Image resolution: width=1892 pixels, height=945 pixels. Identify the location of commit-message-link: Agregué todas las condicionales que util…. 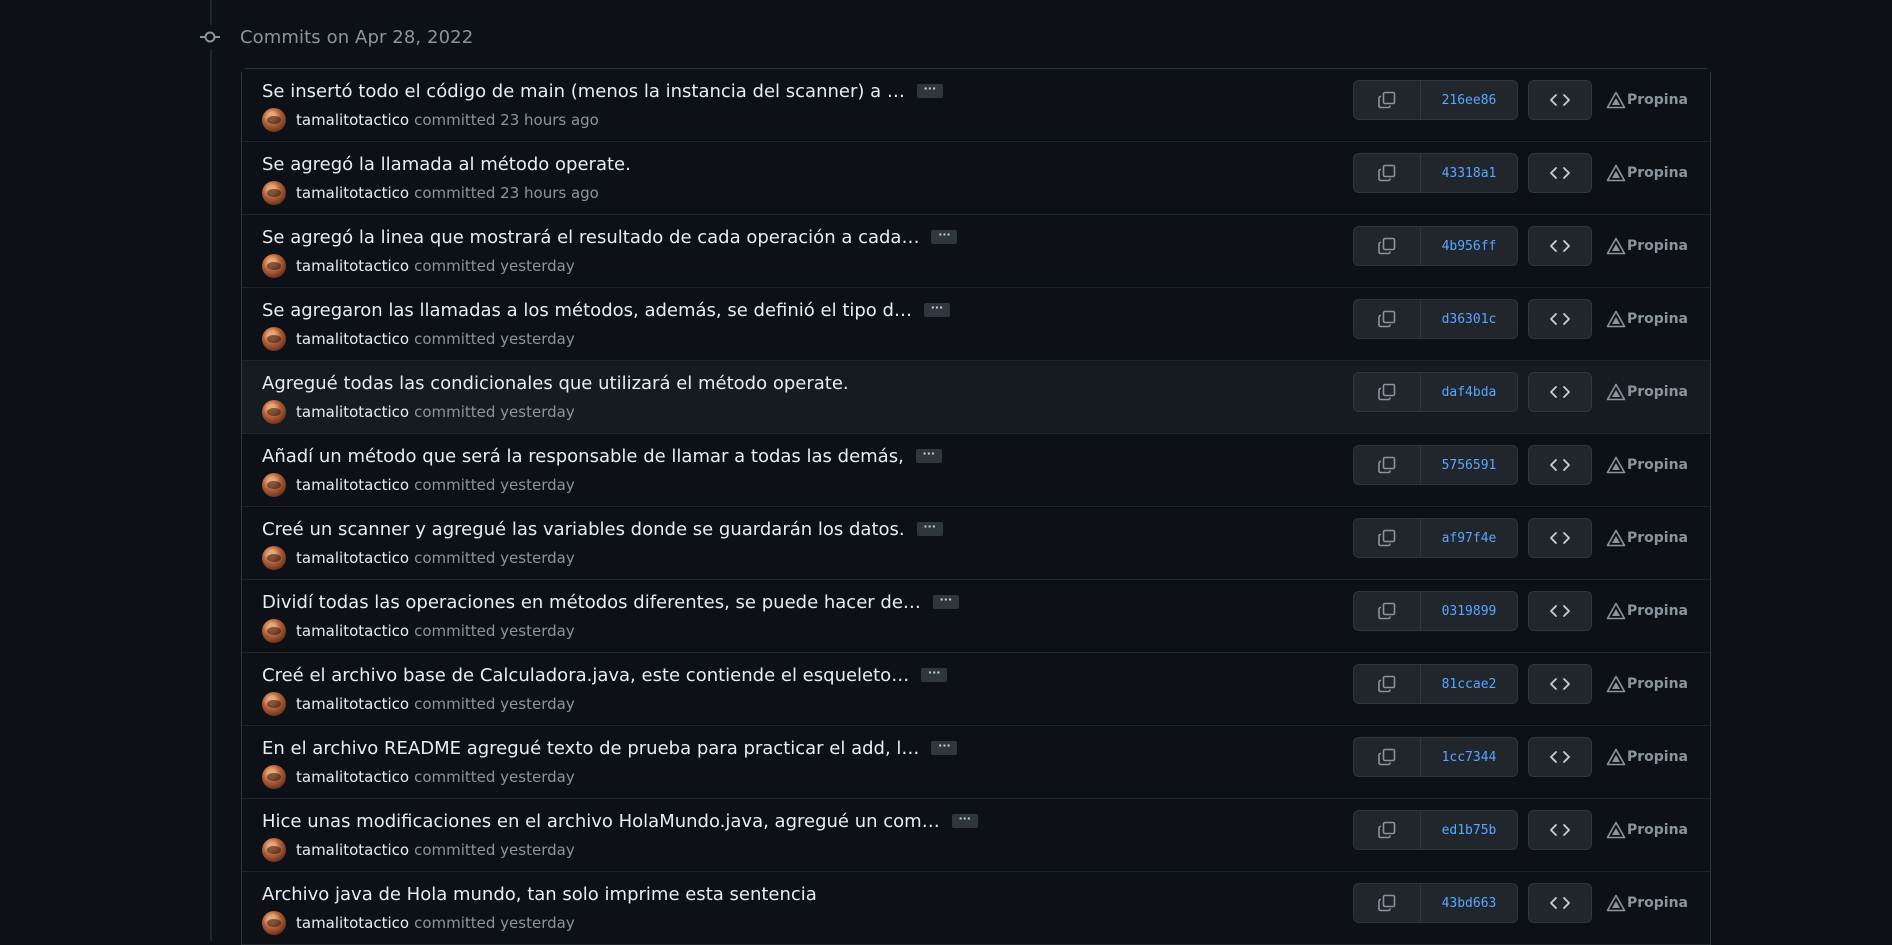
(555, 383).